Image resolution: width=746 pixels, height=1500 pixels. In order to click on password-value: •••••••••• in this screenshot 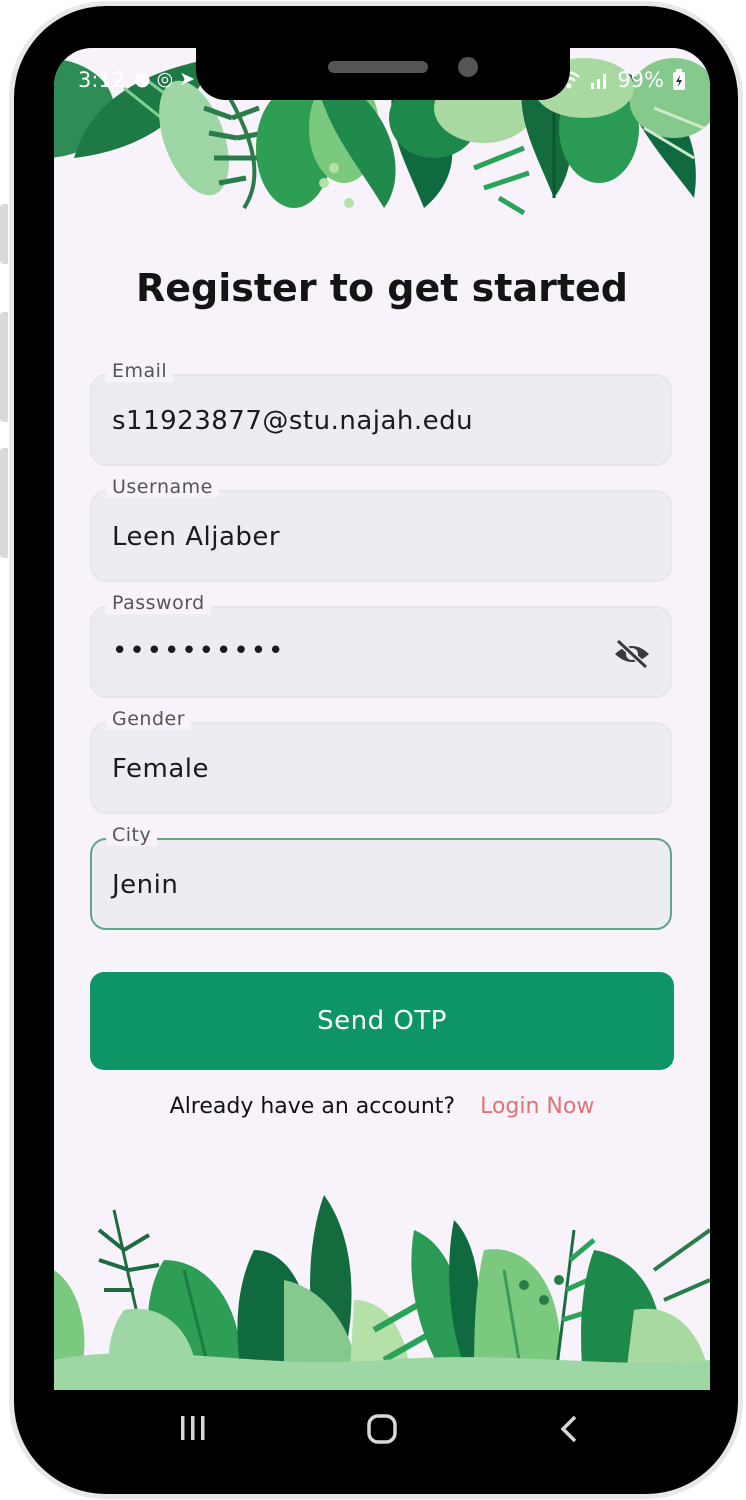, I will do `click(198, 651)`.